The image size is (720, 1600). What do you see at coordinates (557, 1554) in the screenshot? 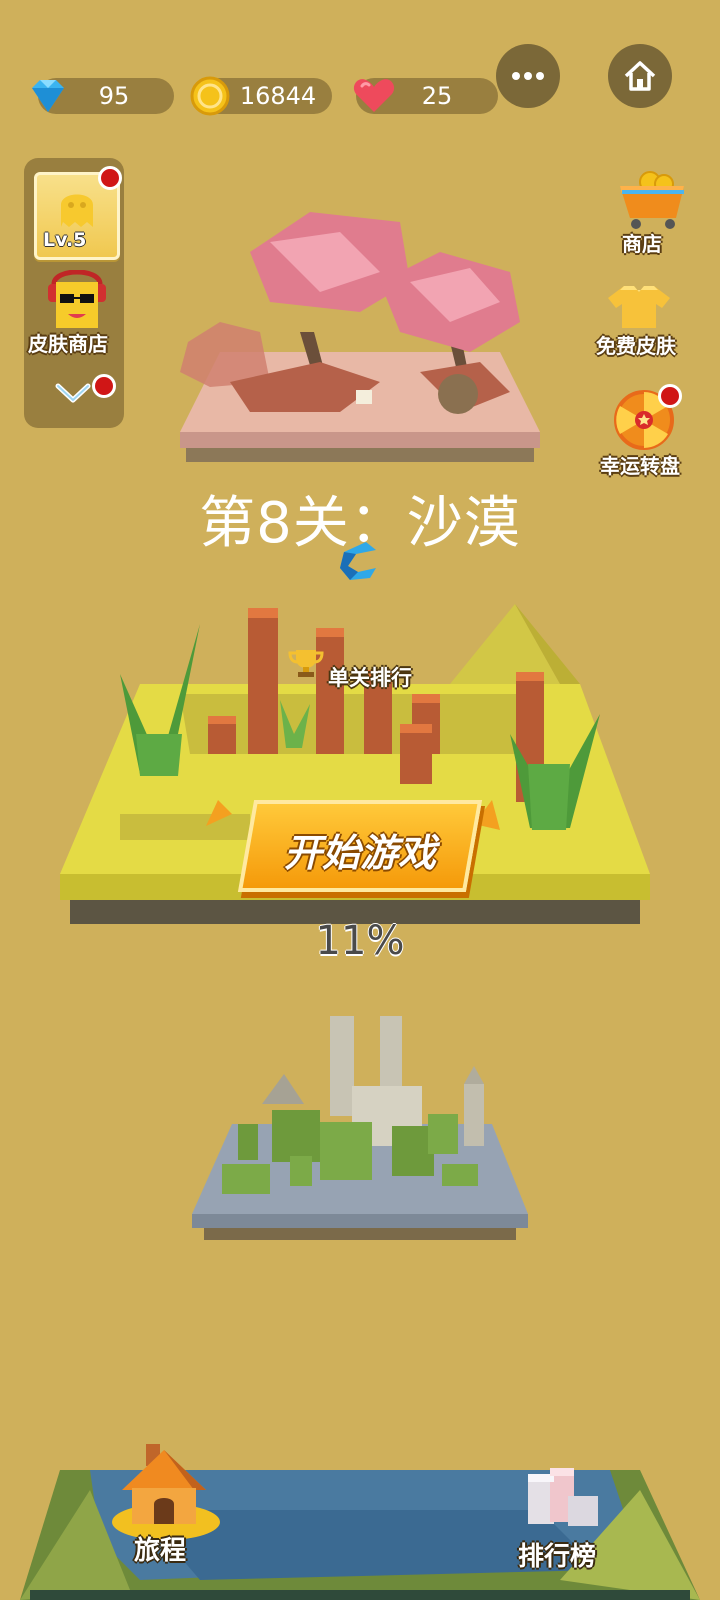
I see `leaderboard-tab-label: 排行榜` at bounding box center [557, 1554].